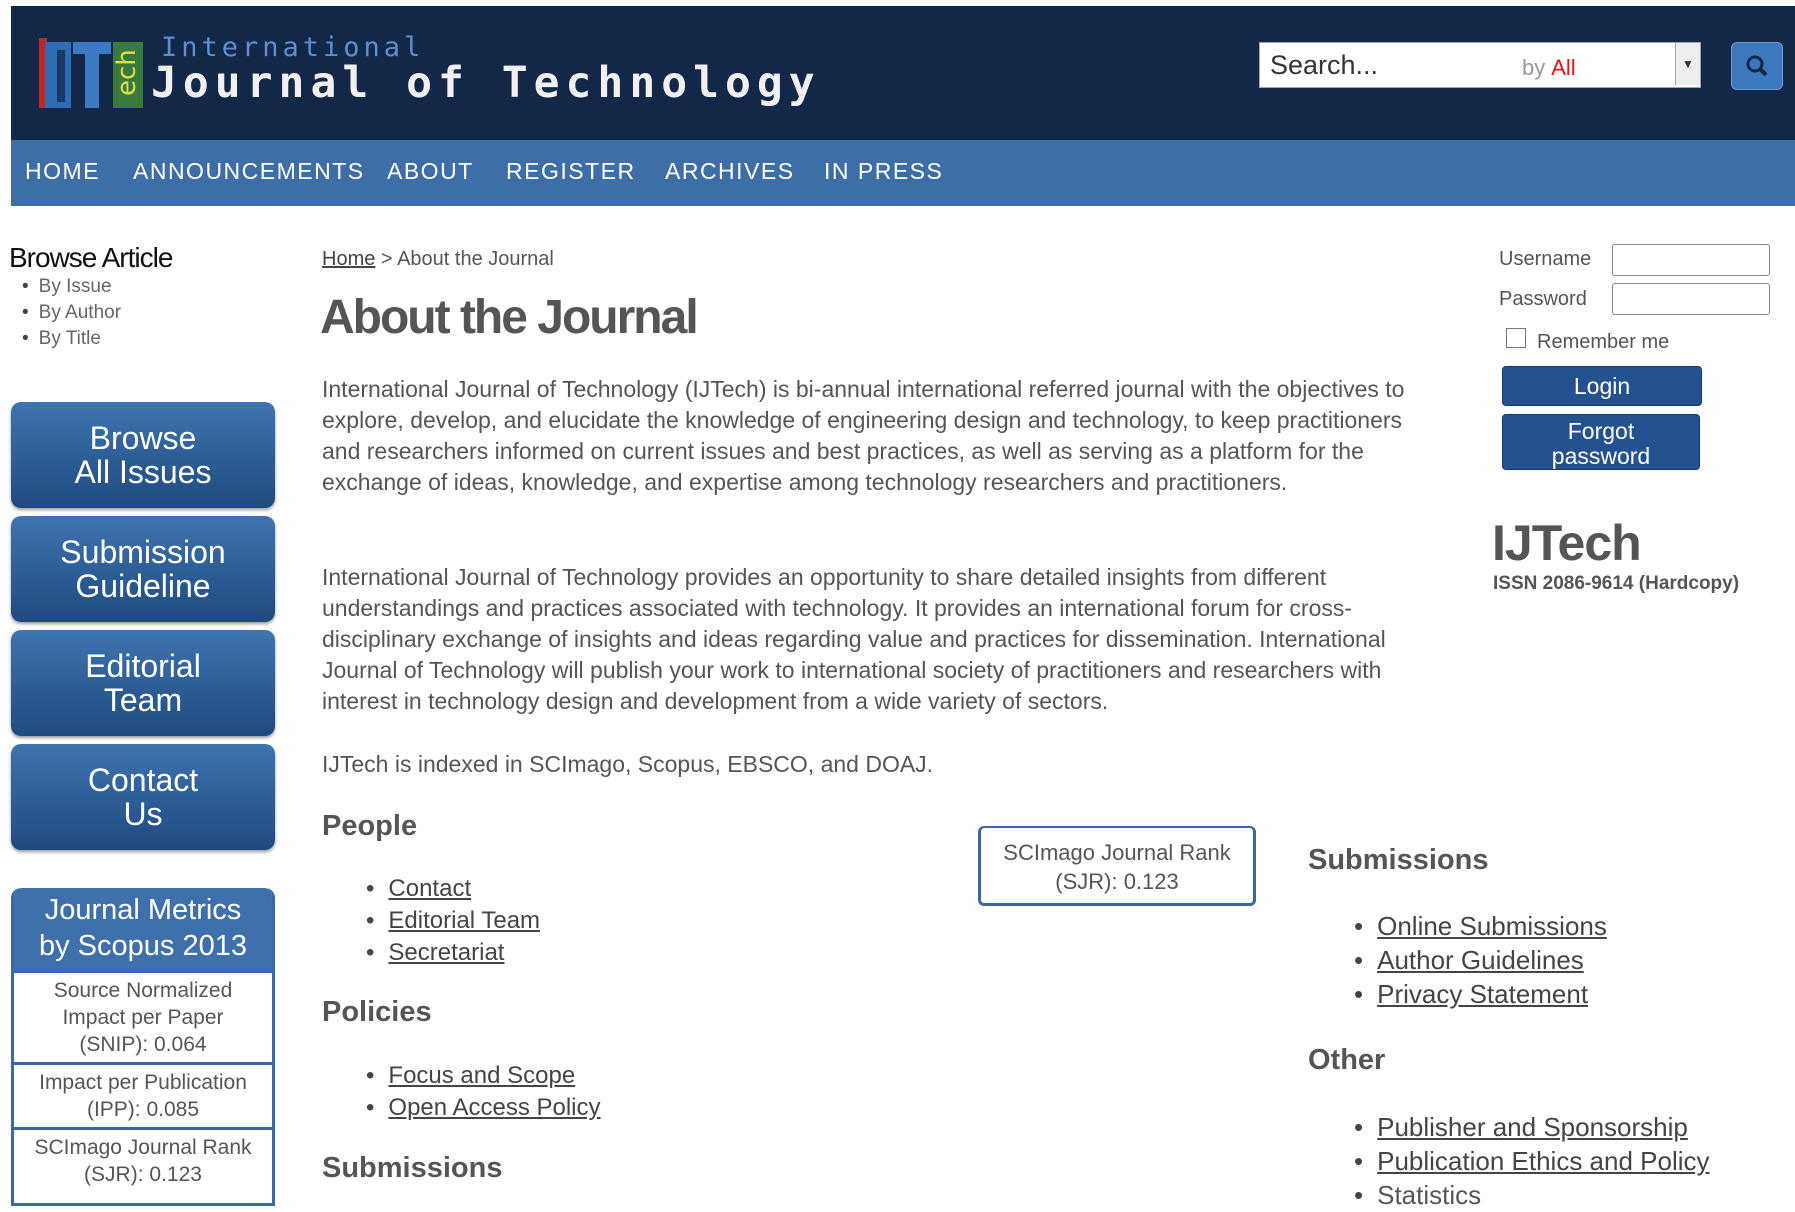 This screenshot has width=1795, height=1212. I want to click on other-link-ethics: Publication Ethics and Policy, so click(1543, 1161).